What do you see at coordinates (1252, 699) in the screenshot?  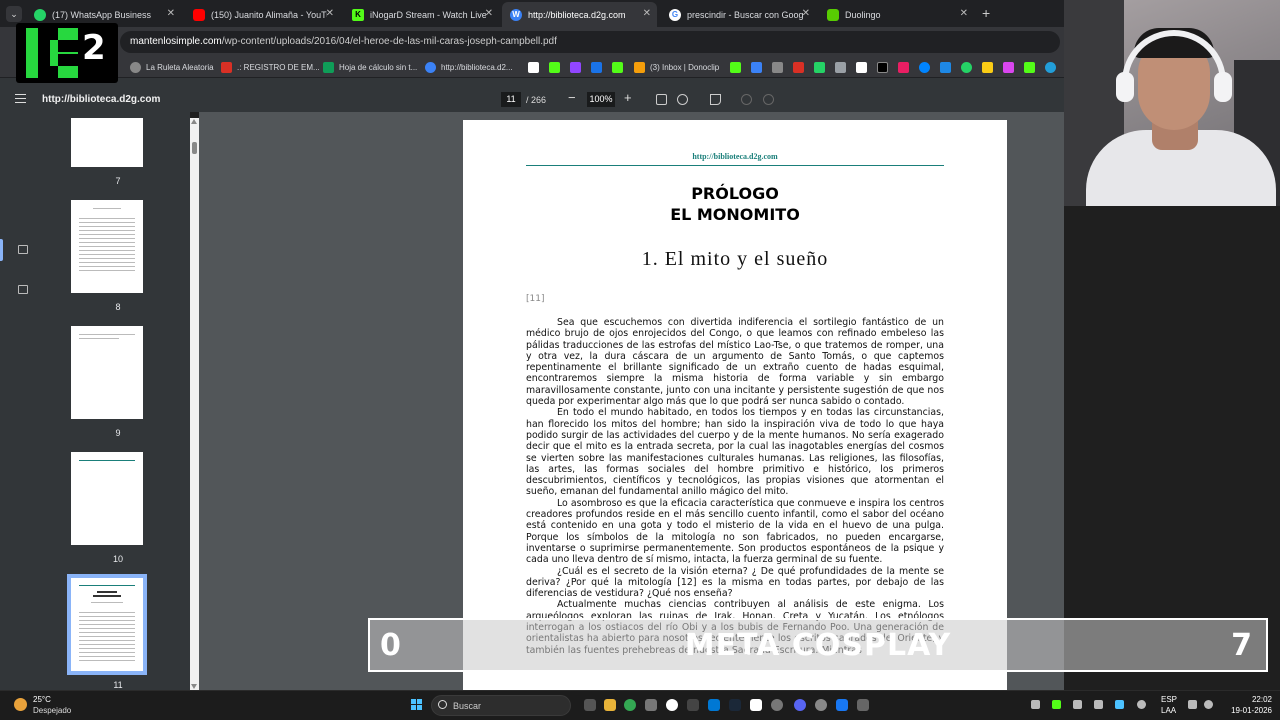 I see `clock-time: 22:02` at bounding box center [1252, 699].